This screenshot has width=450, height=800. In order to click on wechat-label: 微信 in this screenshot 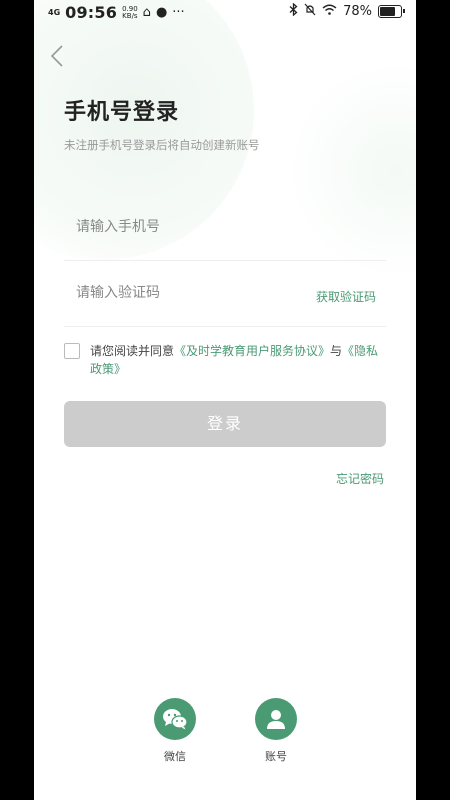, I will do `click(175, 756)`.